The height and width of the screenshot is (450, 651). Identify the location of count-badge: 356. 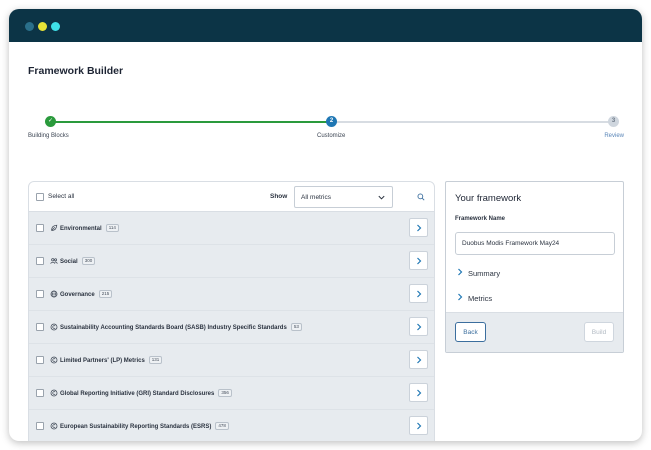
(225, 393).